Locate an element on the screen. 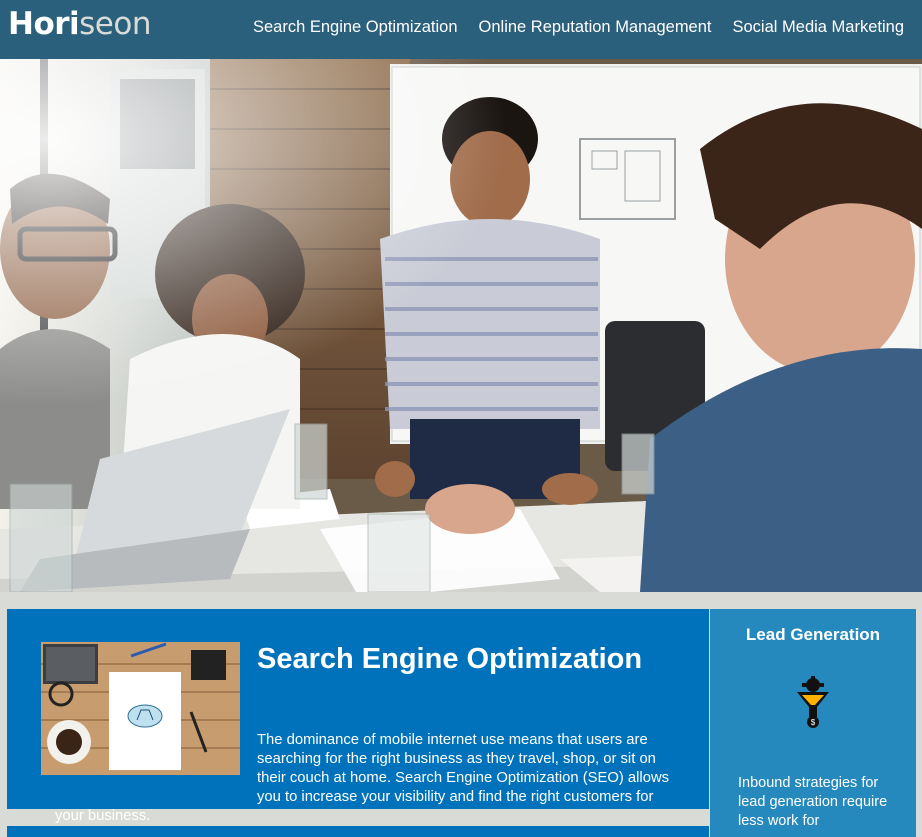 The width and height of the screenshot is (922, 837). nav-link-social: Social Media Marketing is located at coordinates (819, 27).